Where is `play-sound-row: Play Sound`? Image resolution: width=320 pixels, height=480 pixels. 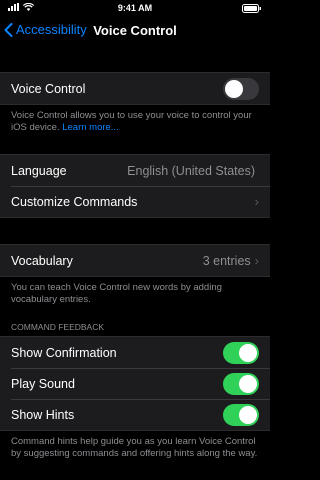 play-sound-row: Play Sound is located at coordinates (135, 383).